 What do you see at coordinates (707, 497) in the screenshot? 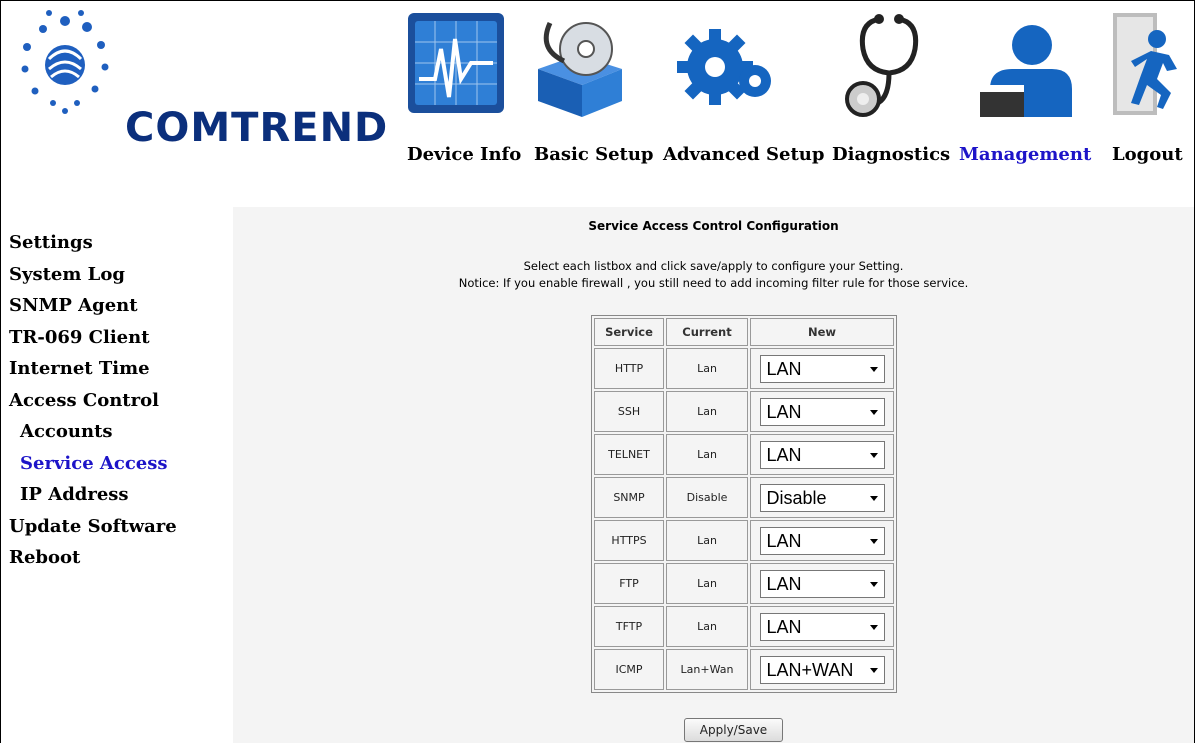
I see `current-cell: Disable` at bounding box center [707, 497].